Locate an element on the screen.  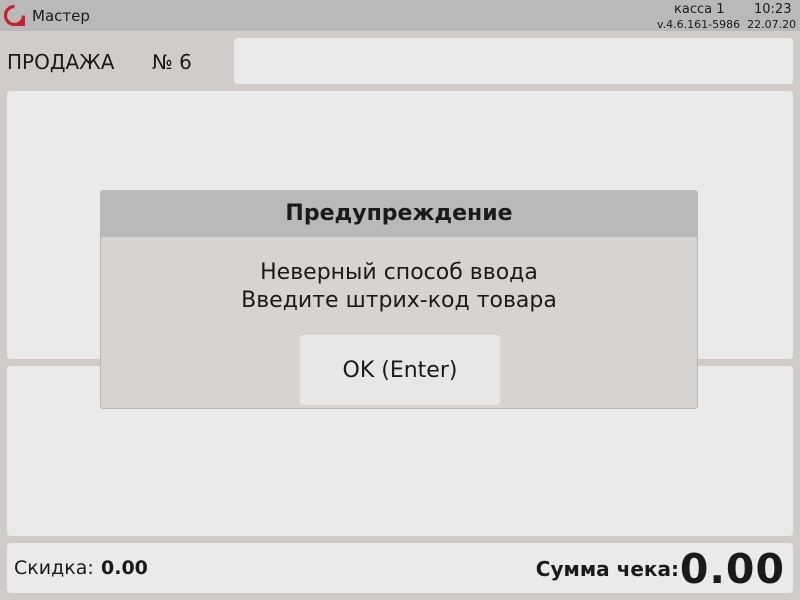
ok-button: OK (Enter) is located at coordinates (400, 370).